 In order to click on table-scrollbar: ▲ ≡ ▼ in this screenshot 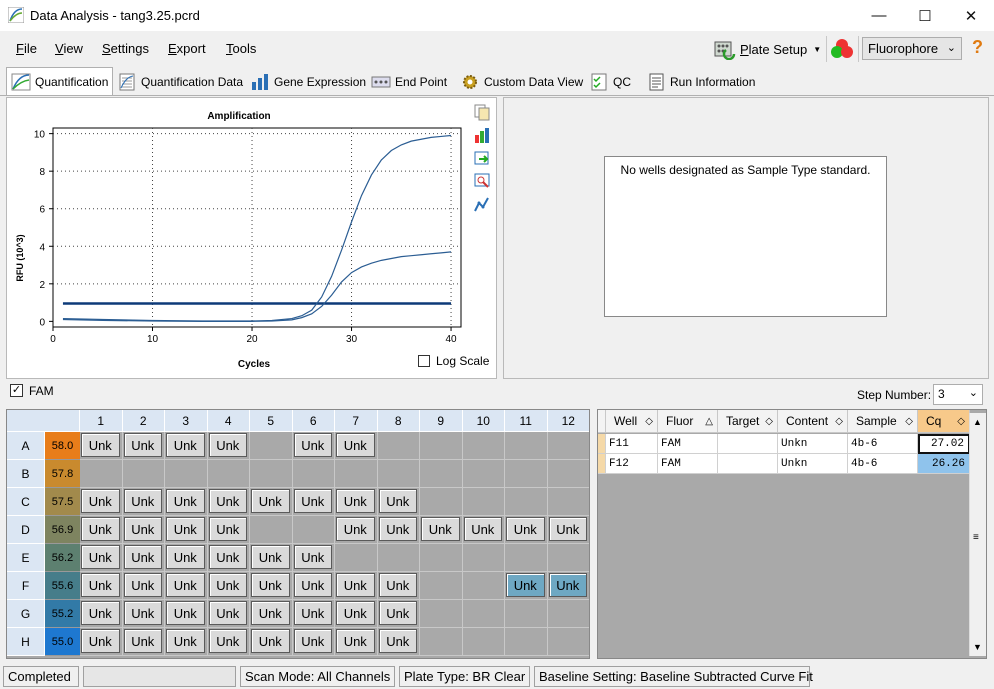, I will do `click(977, 534)`.